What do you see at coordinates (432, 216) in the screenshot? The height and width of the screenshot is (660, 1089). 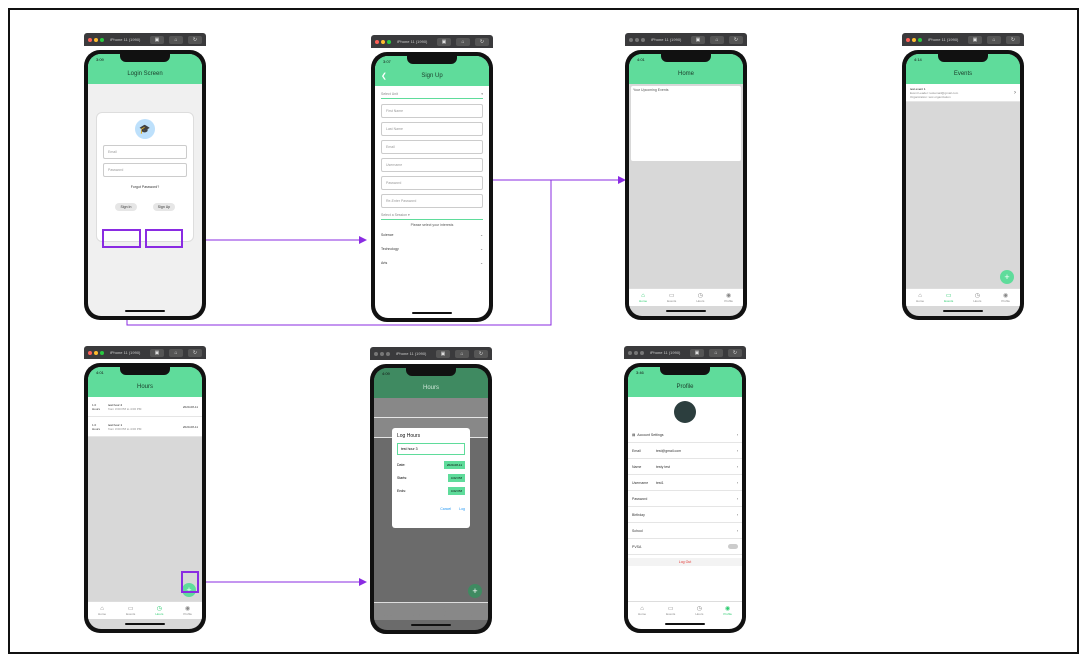 I see `session-select: Select a Session ▾` at bounding box center [432, 216].